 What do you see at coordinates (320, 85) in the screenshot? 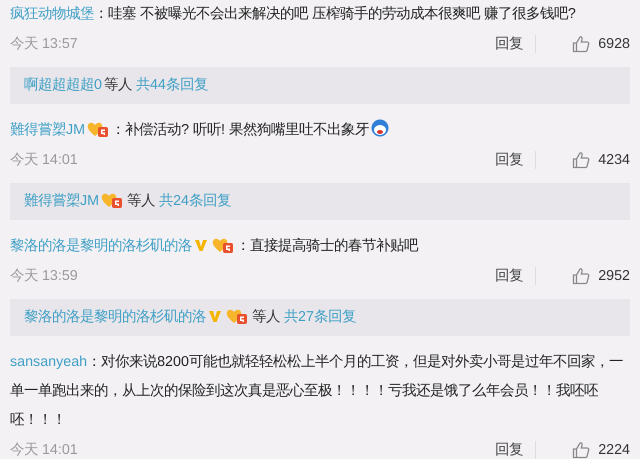
I see `reply-summary: 啊超超超超0 等人 共44条回复` at bounding box center [320, 85].